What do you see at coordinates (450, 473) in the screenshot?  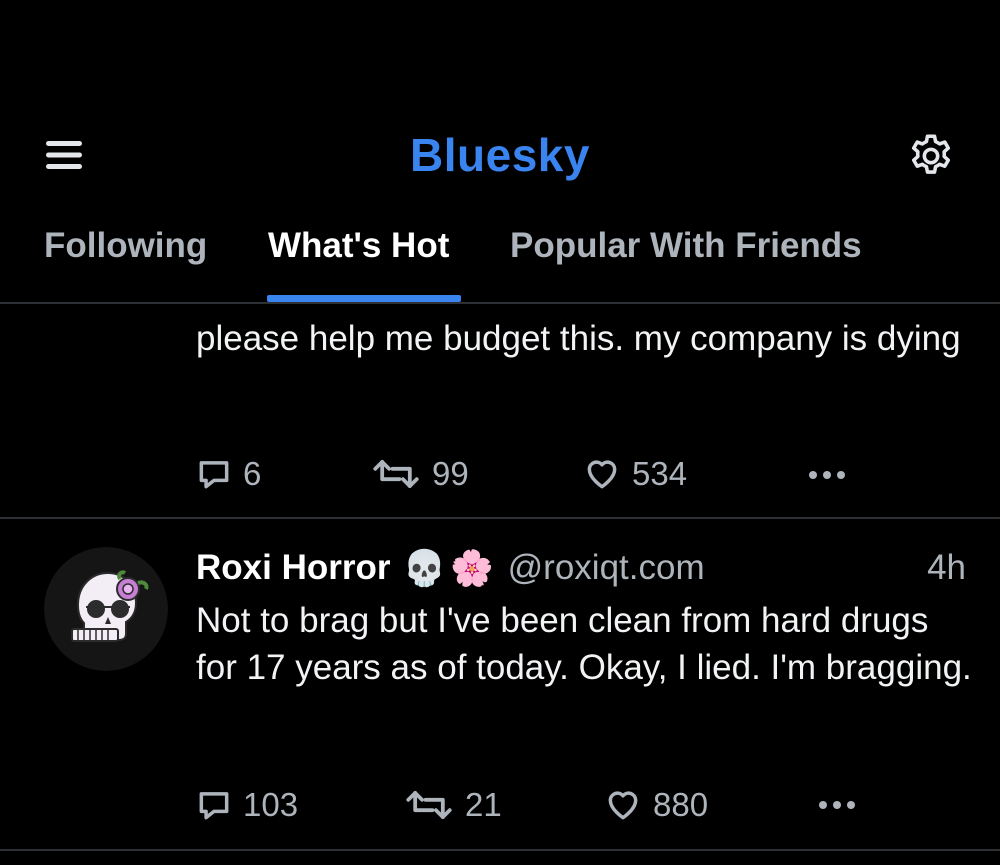 I see `repost-count: 99` at bounding box center [450, 473].